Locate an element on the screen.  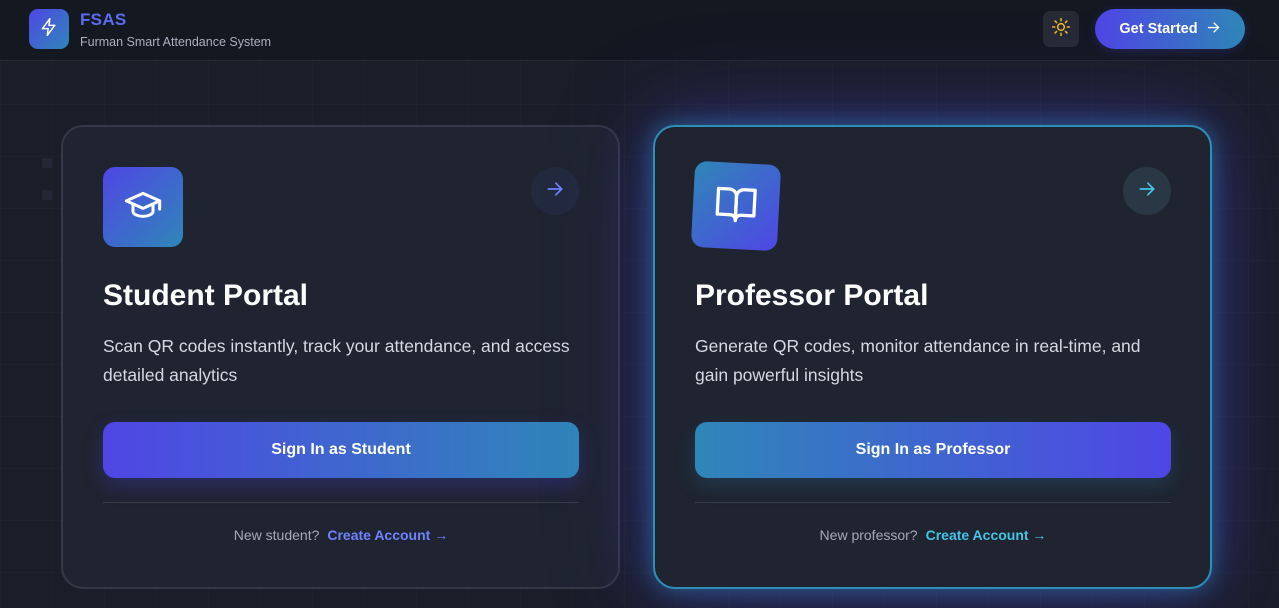
student-signup-prompt: New student? is located at coordinates (276, 535).